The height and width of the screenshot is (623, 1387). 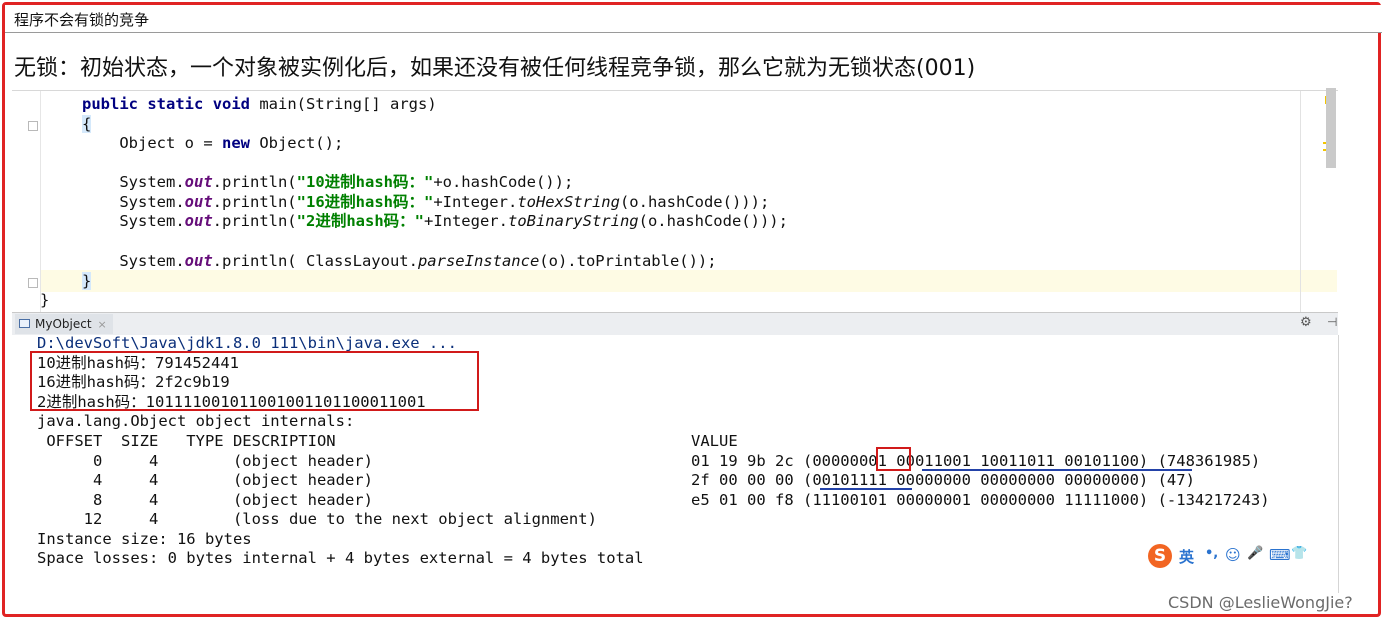 What do you see at coordinates (1338, 464) in the screenshot?
I see `console-scrollbar` at bounding box center [1338, 464].